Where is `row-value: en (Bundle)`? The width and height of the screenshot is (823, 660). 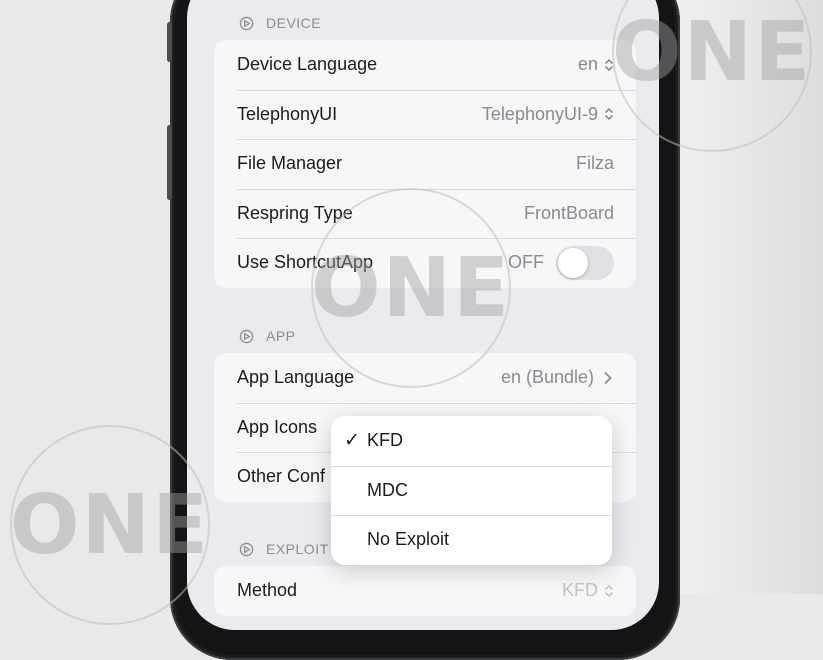 row-value: en (Bundle) is located at coordinates (557, 377).